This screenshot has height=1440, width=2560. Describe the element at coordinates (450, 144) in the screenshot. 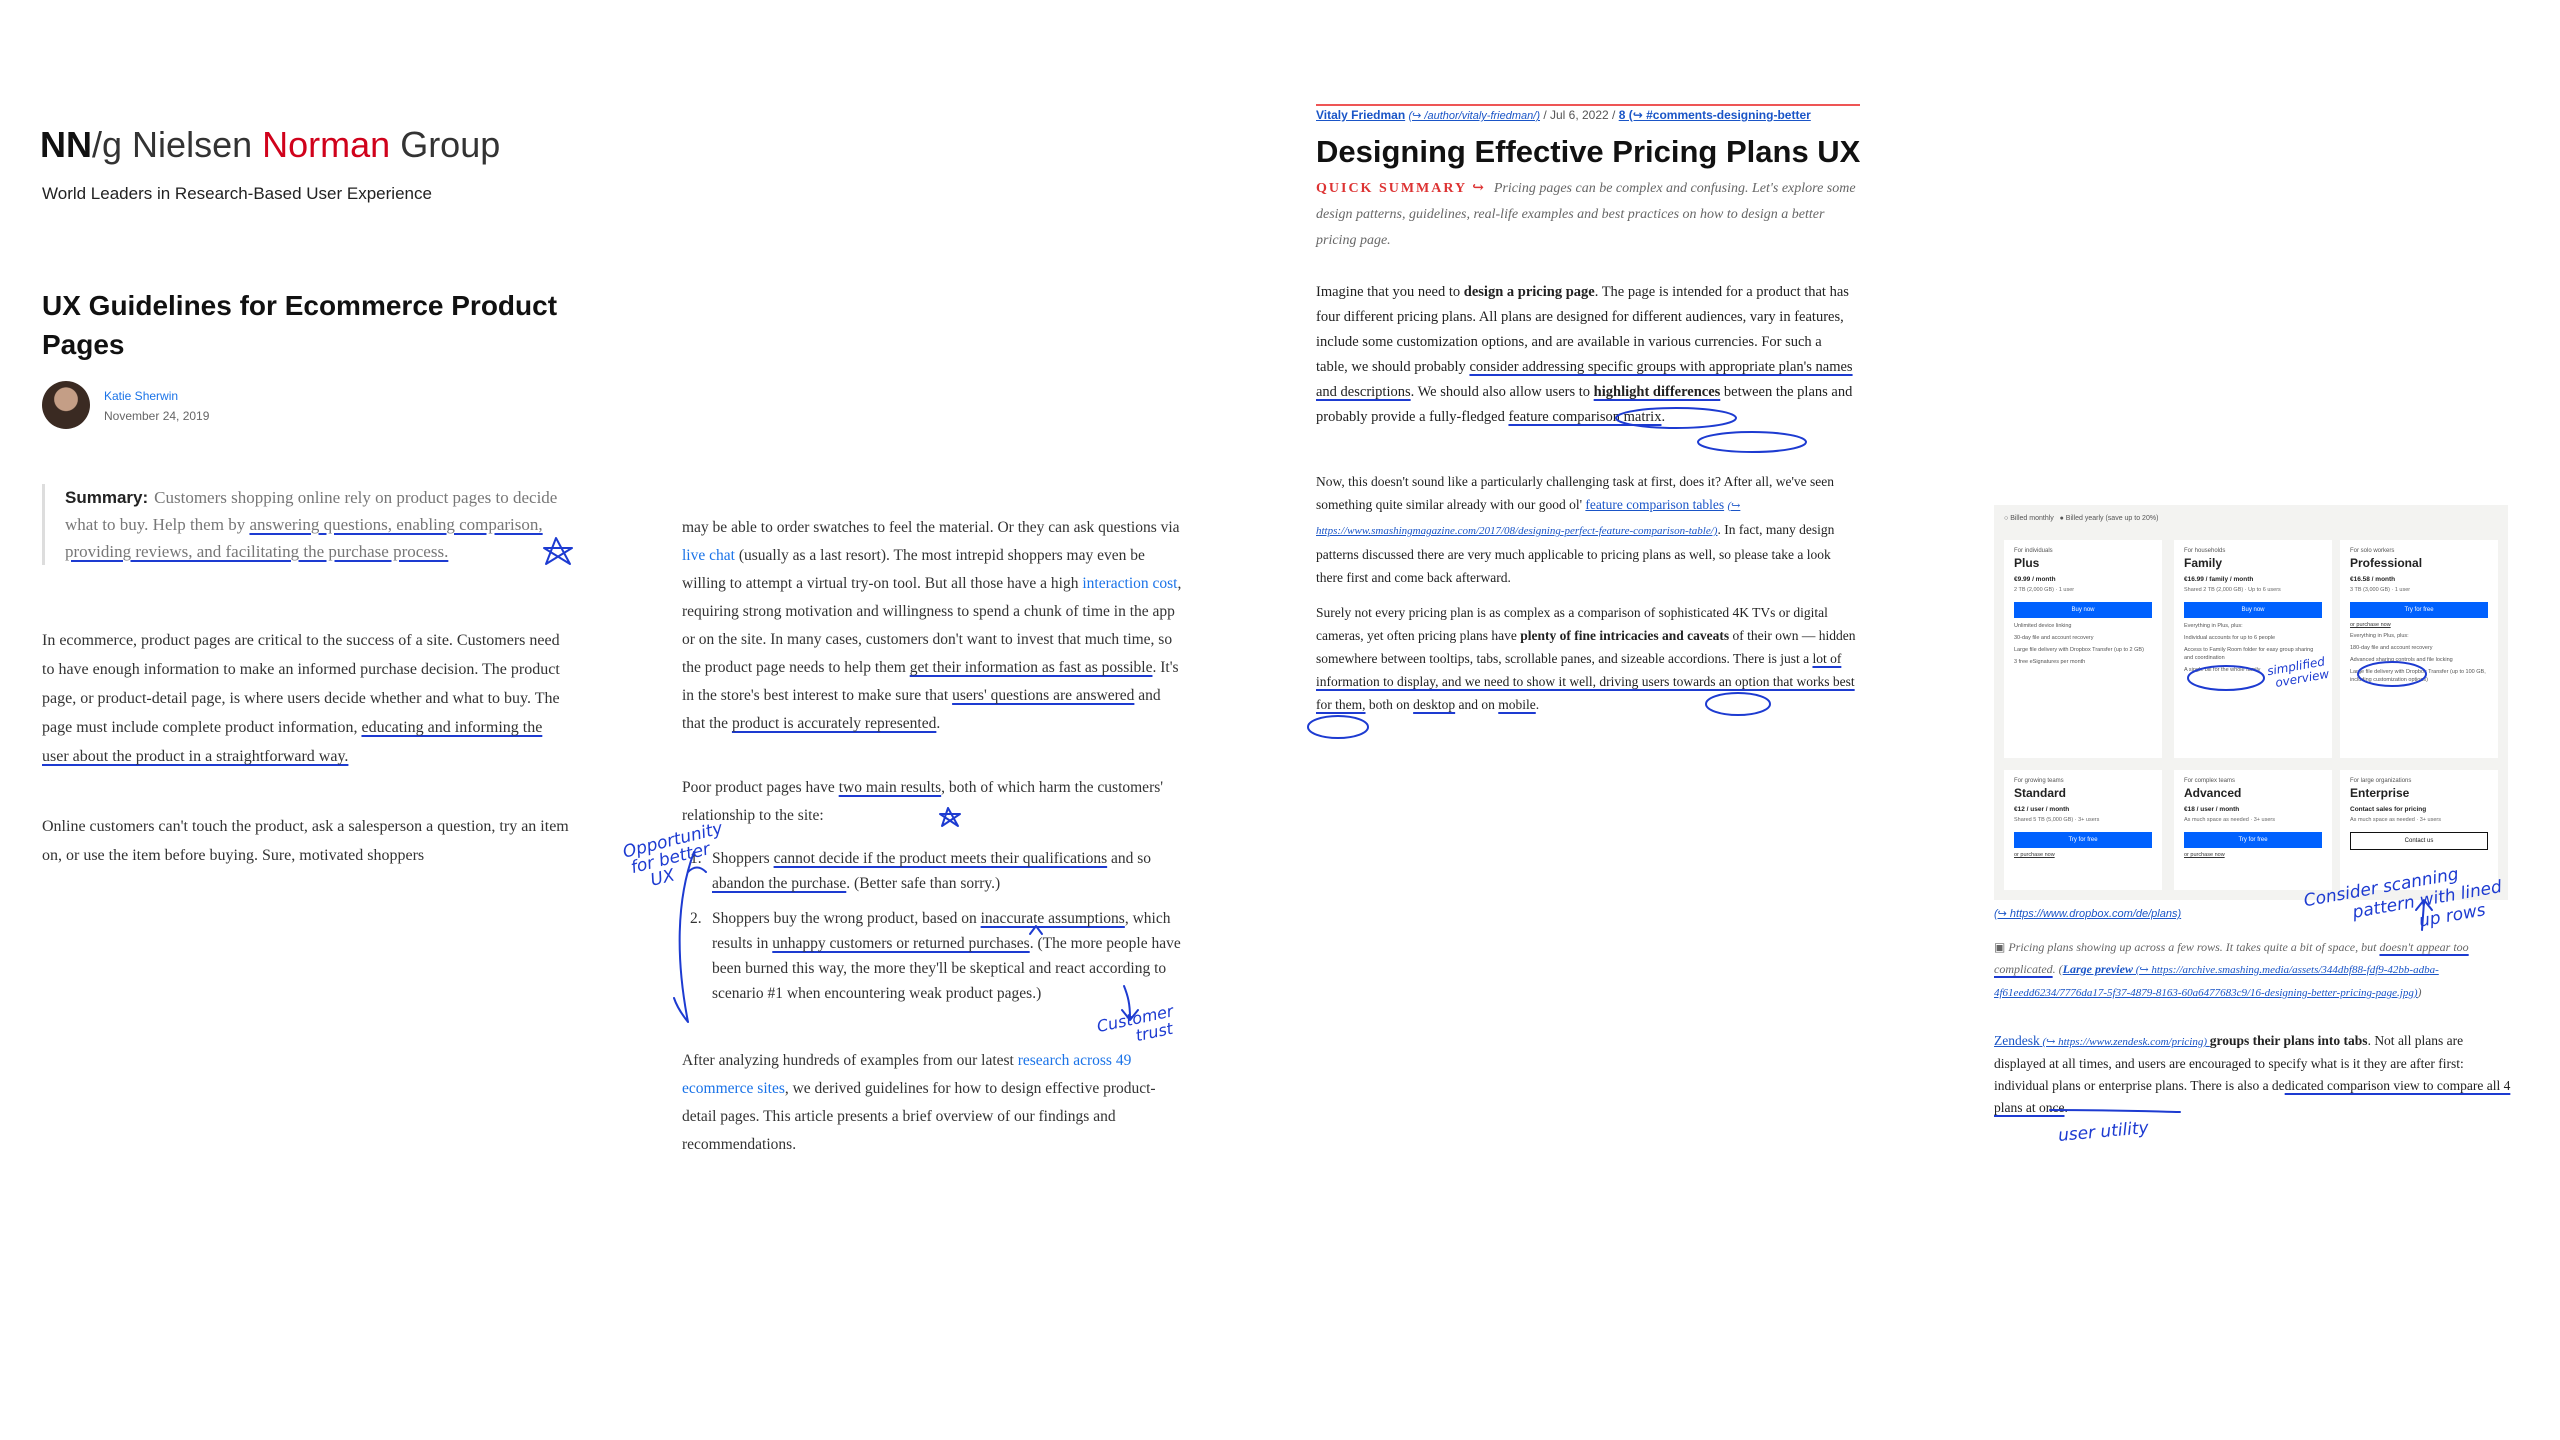

I see `logo-group: Group` at that location.